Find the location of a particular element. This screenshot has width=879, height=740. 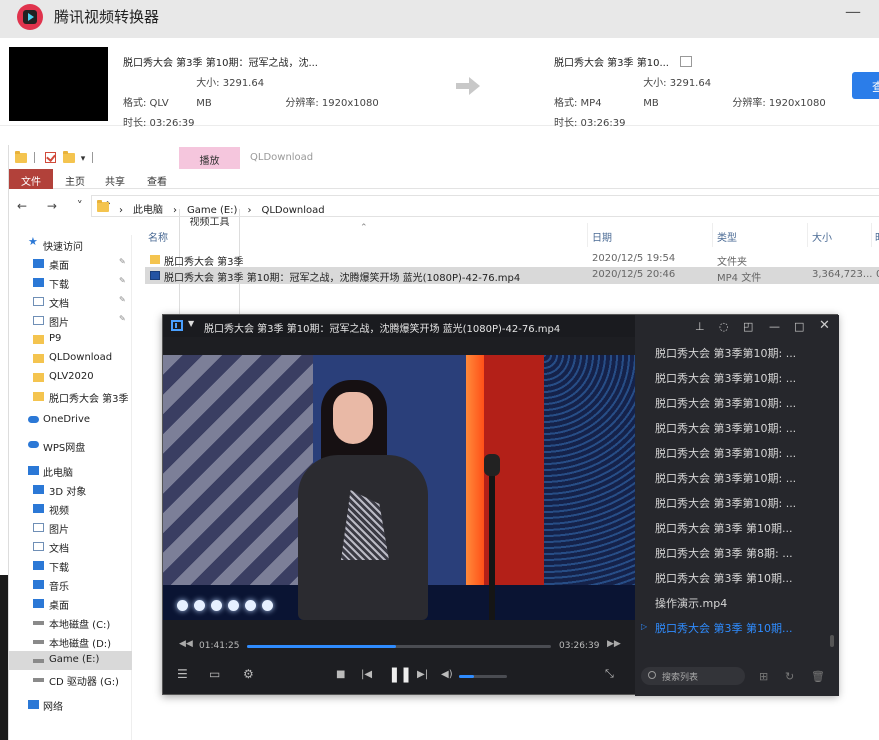

seek-bar: ◀◀ 01:41:25 03:26:39 ▶▶ is located at coordinates (399, 646).